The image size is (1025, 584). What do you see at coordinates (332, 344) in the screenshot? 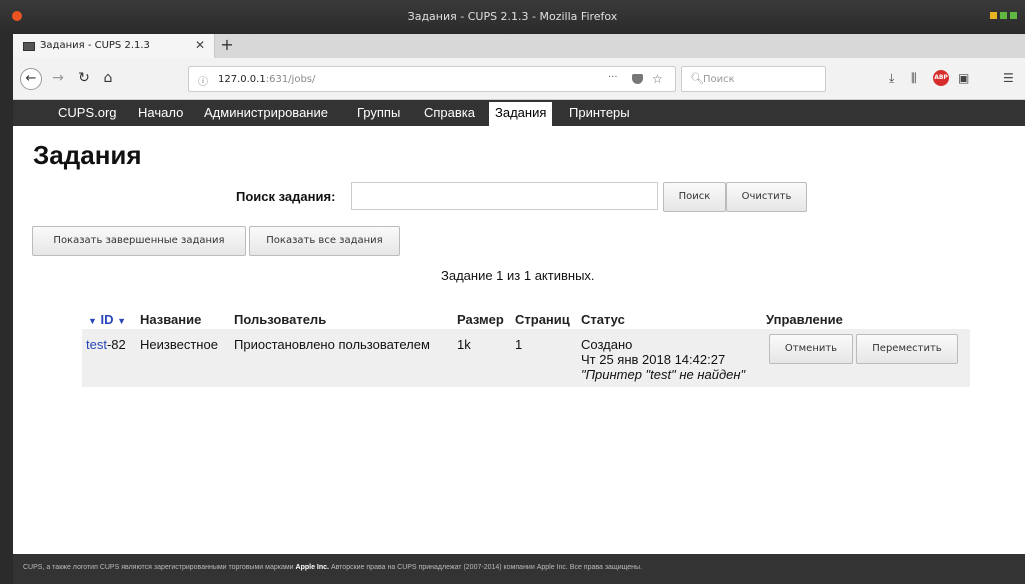
I see `job-user: Приостановлено пользователем` at bounding box center [332, 344].